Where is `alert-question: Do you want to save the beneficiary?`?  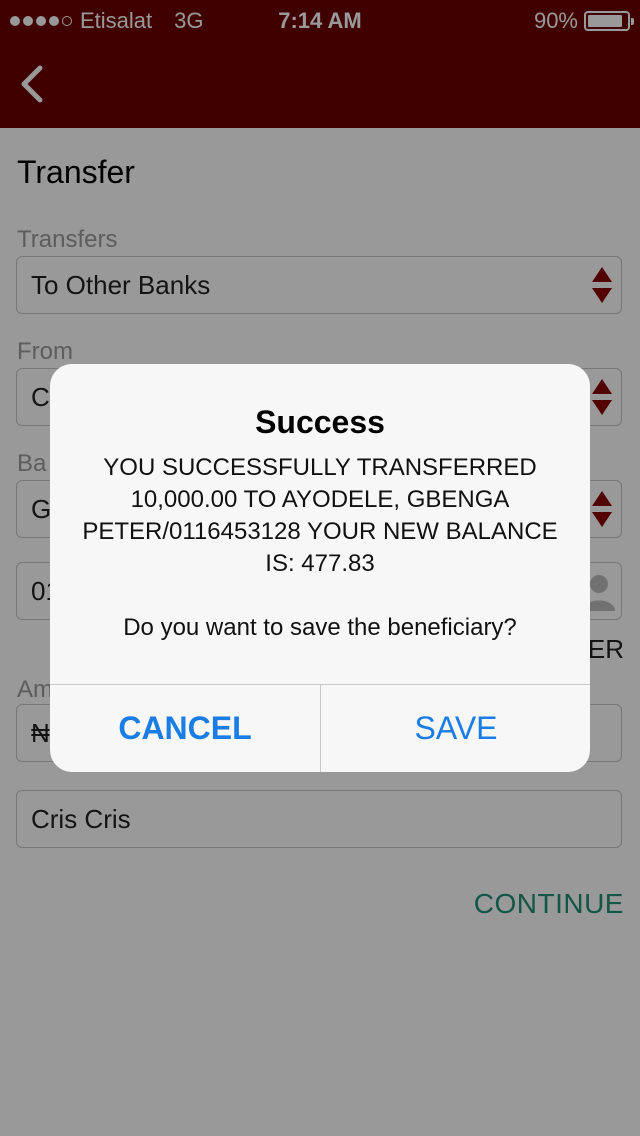
alert-question: Do you want to save the beneficiary? is located at coordinates (320, 627).